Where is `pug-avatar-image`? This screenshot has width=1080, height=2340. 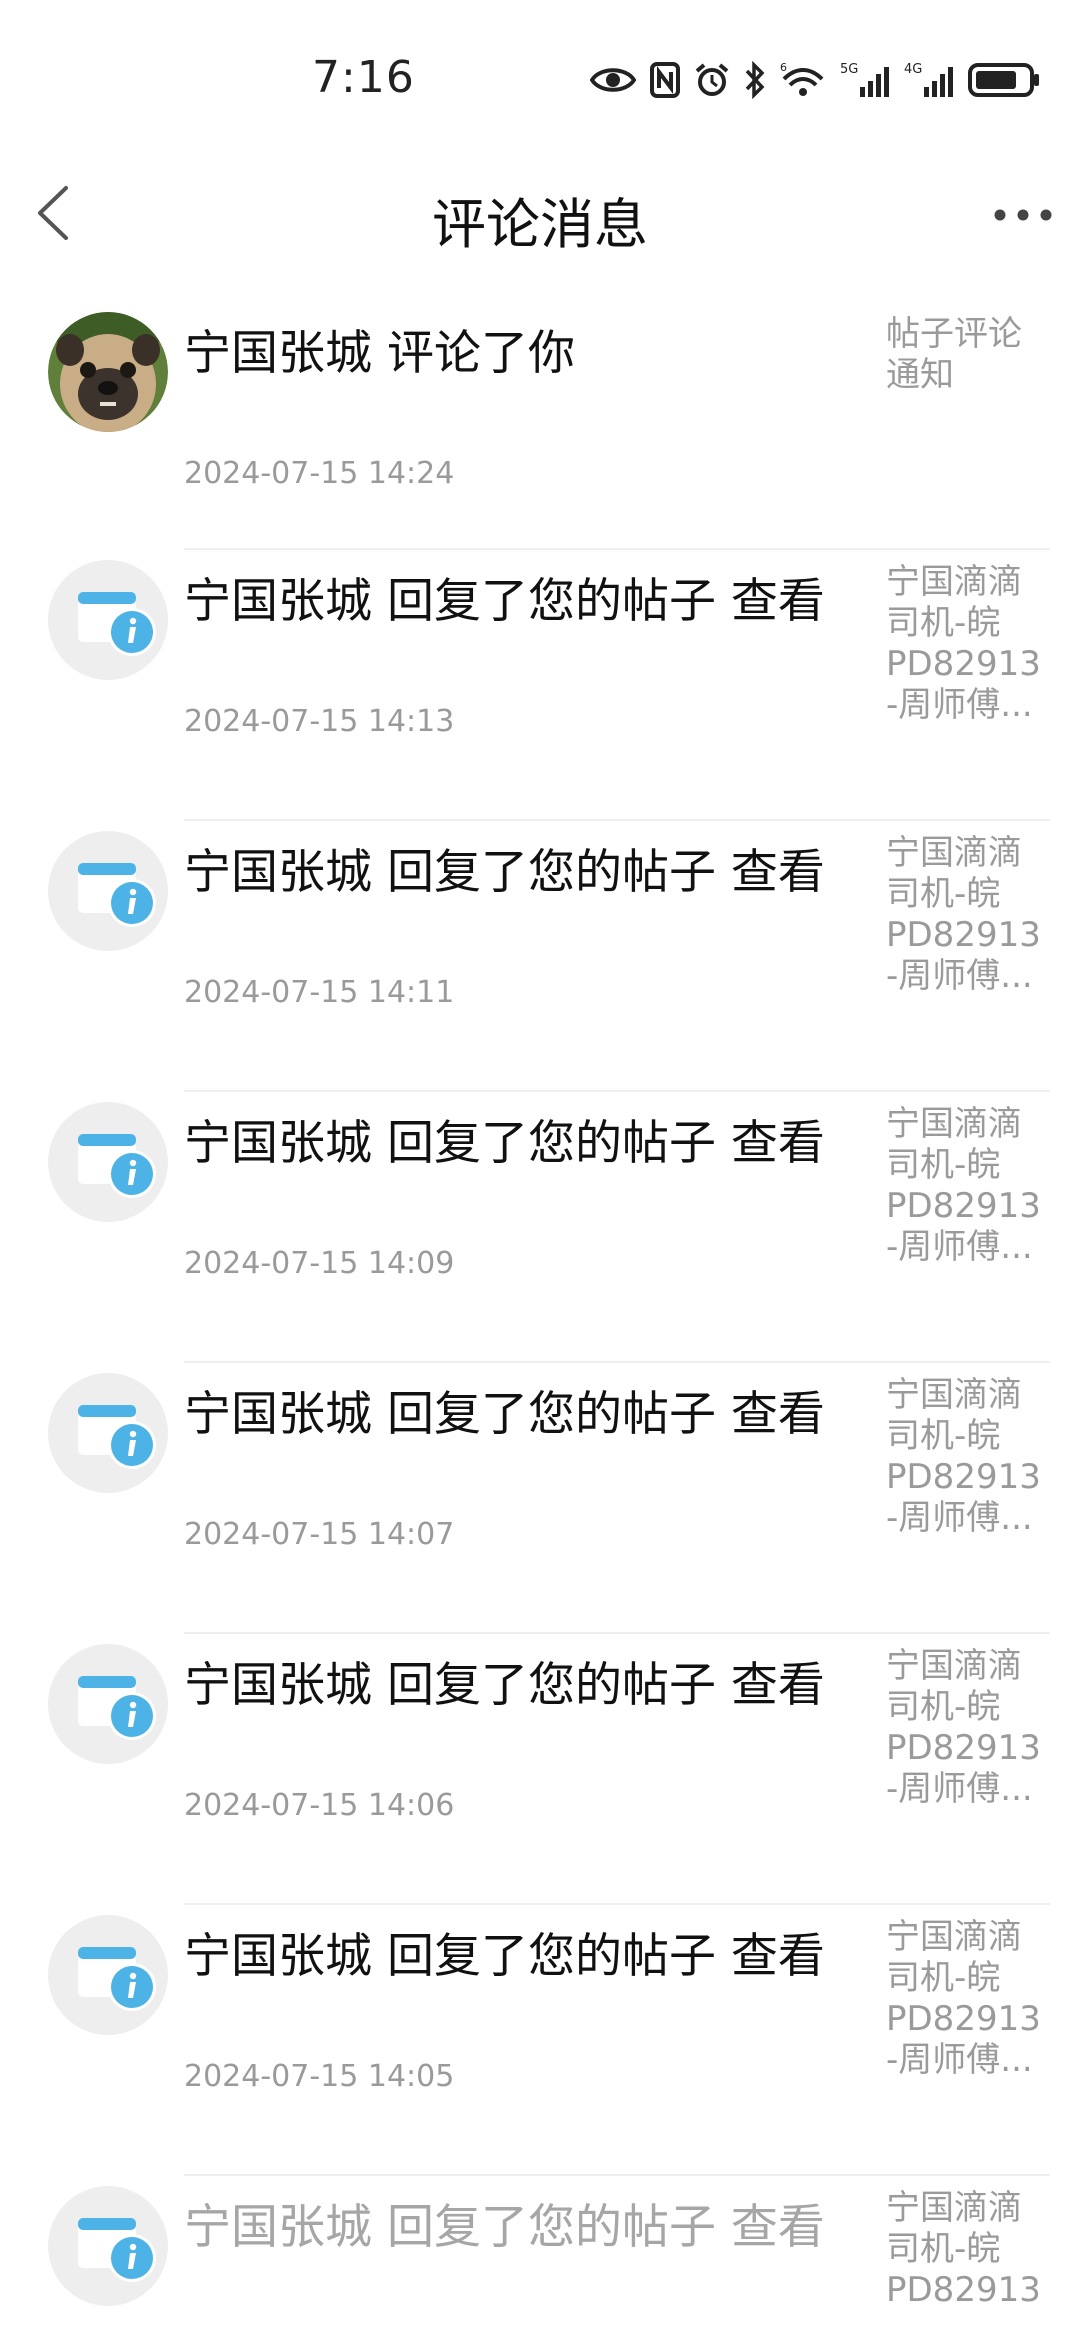
pug-avatar-image is located at coordinates (108, 372).